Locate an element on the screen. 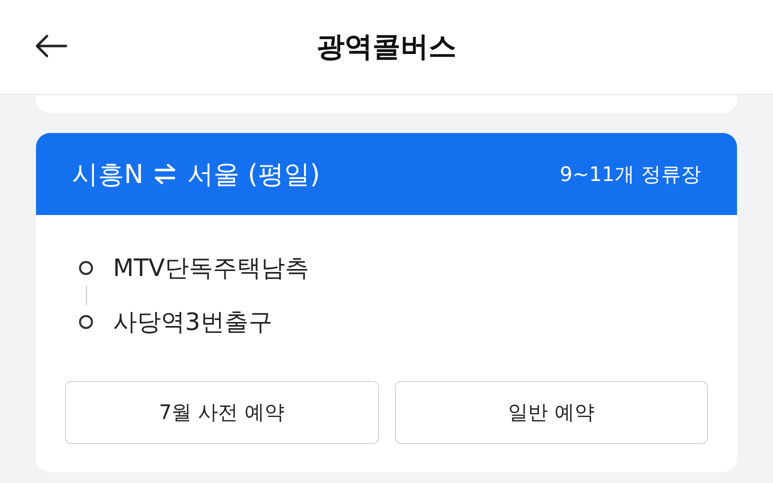 This screenshot has height=483, width=773. page-title: 광역콜버스 is located at coordinates (386, 47).